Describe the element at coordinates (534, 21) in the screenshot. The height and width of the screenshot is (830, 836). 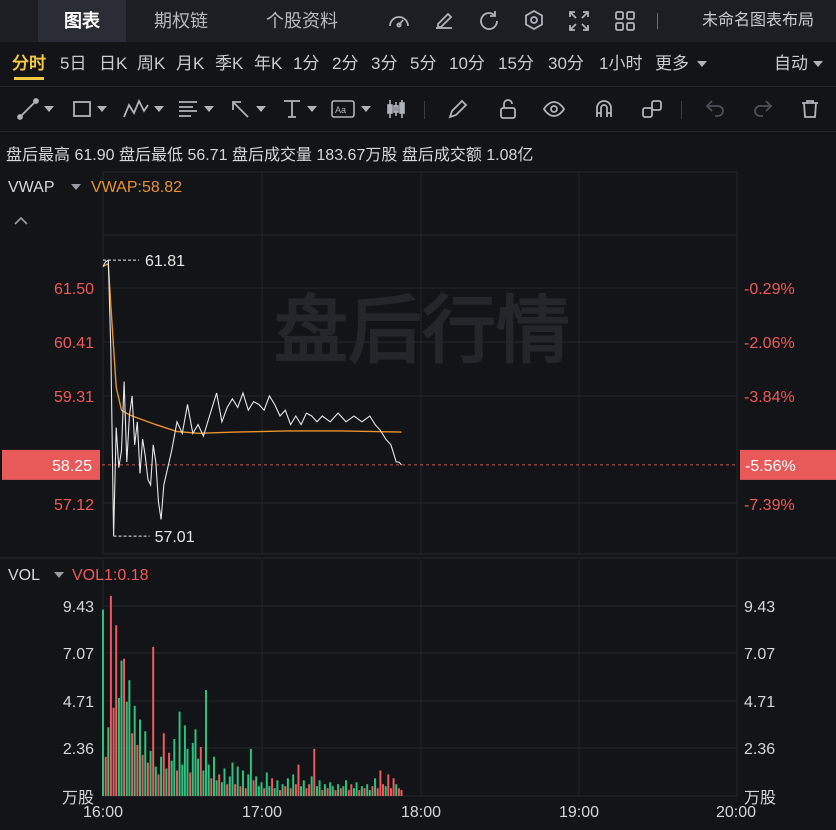
I see `settings-icon` at that location.